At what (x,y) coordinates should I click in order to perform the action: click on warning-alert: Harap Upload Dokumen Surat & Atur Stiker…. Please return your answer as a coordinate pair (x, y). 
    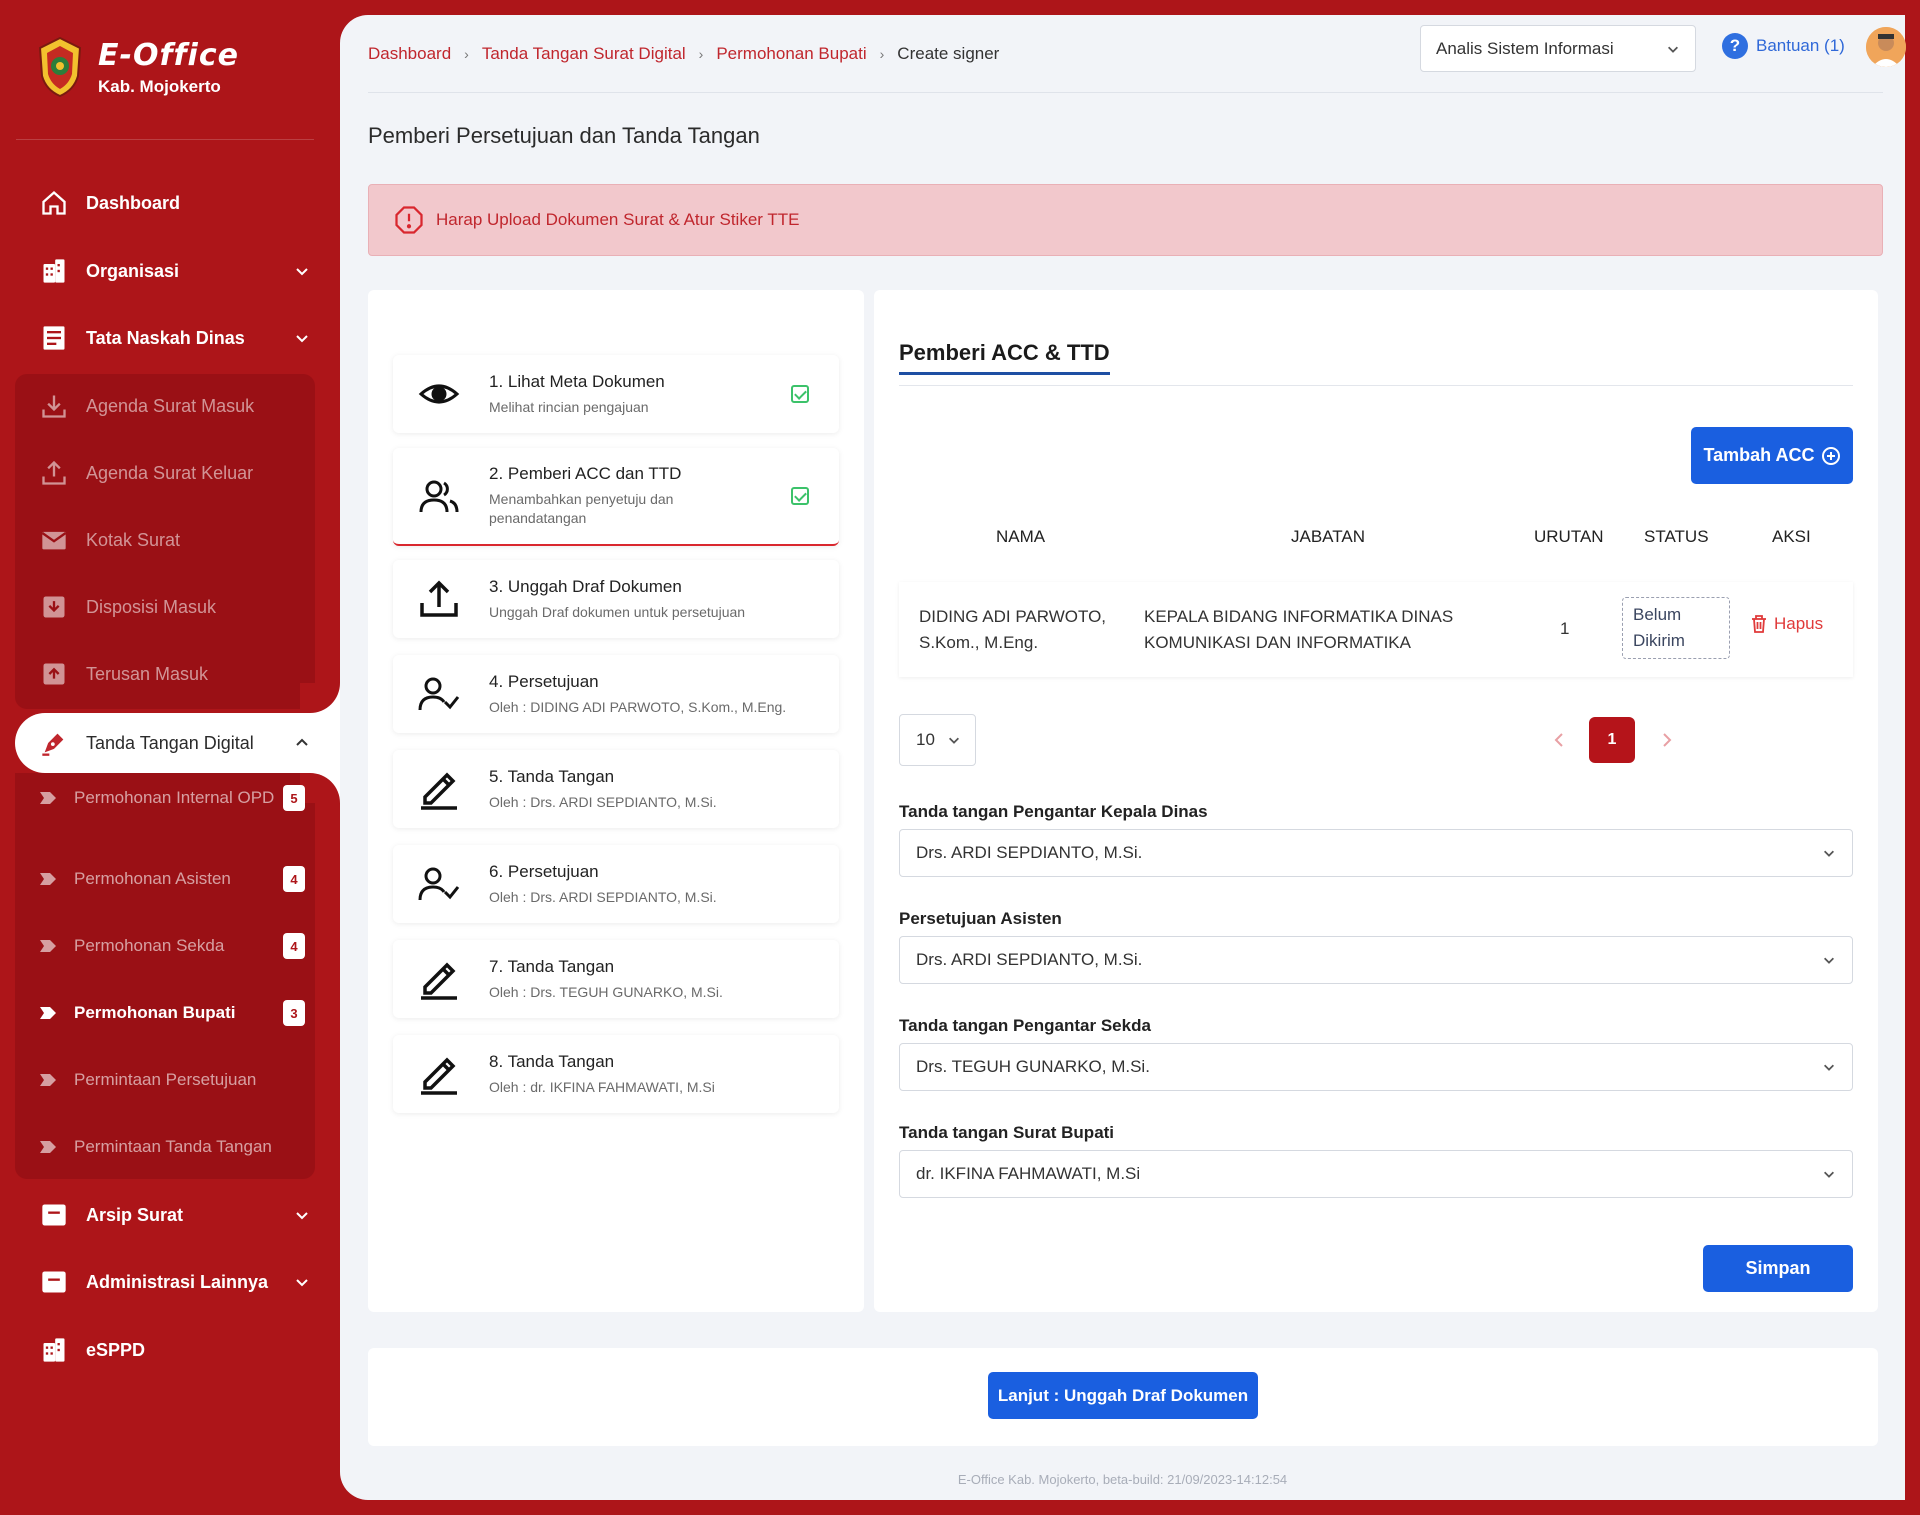
    Looking at the image, I should click on (1125, 220).